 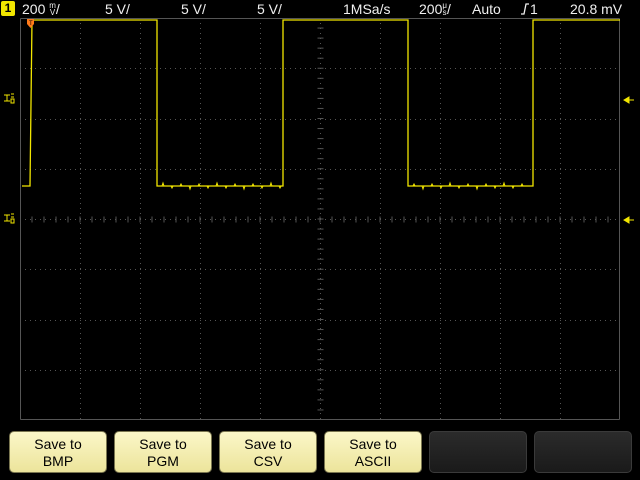 I want to click on timebase-unit: μ s, so click(x=444, y=9).